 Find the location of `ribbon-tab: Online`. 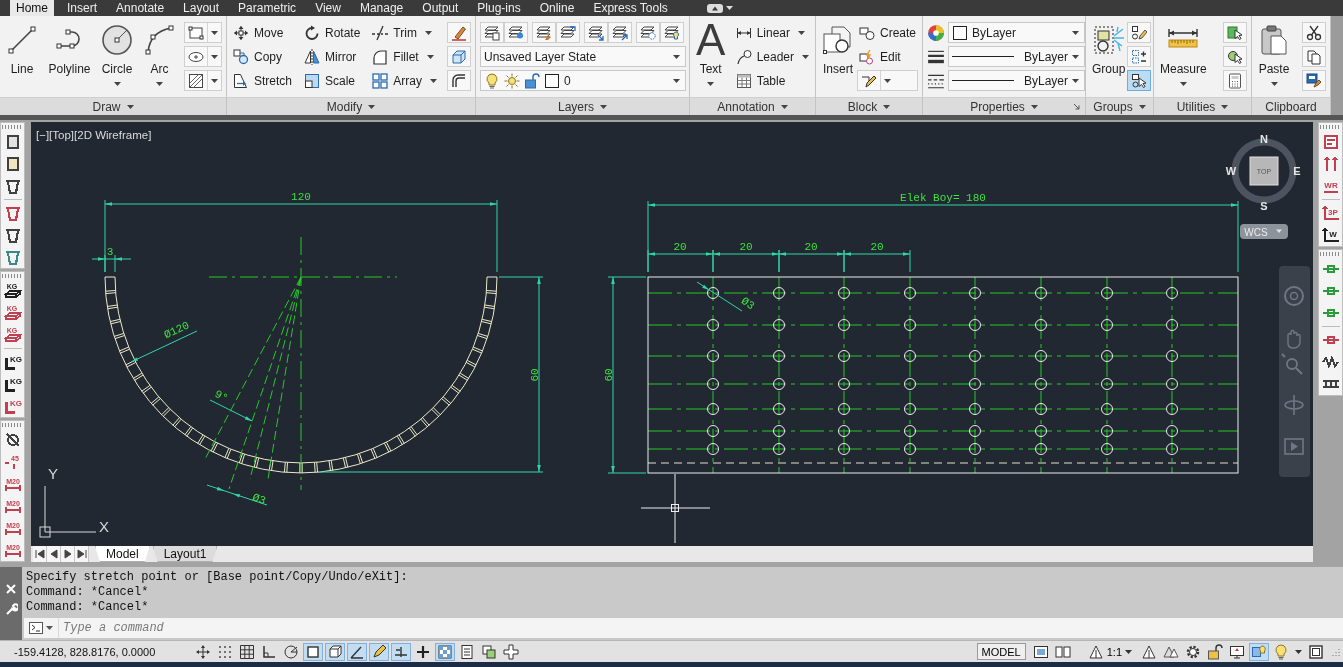

ribbon-tab: Online is located at coordinates (557, 8).